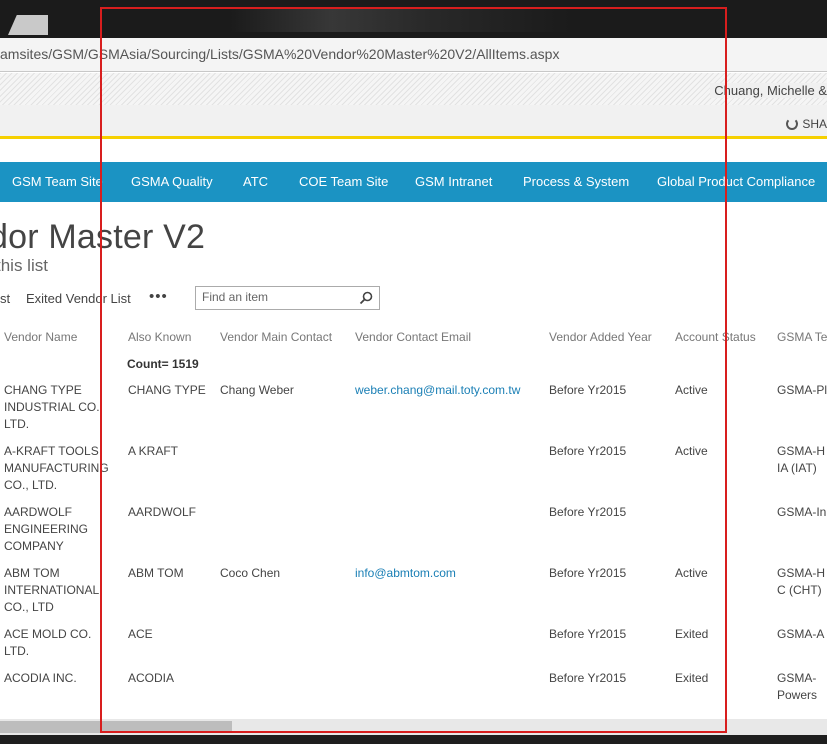 This screenshot has height=744, width=827. Describe the element at coordinates (163, 364) in the screenshot. I see `item-count: Count= 1519` at that location.